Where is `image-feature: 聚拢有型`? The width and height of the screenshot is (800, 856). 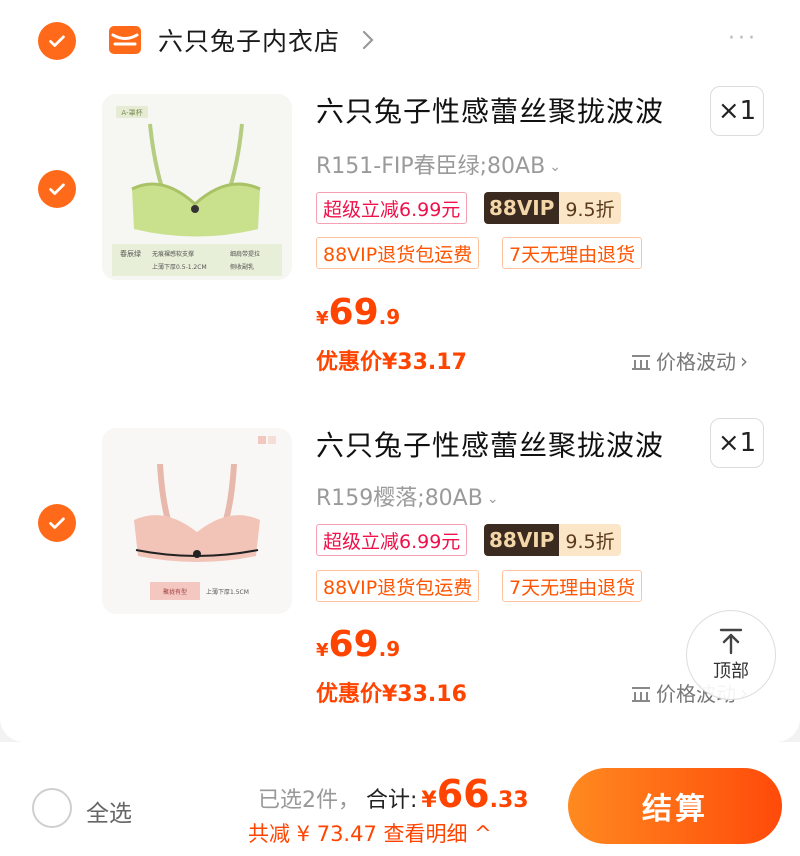
image-feature: 聚拢有型 is located at coordinates (175, 592).